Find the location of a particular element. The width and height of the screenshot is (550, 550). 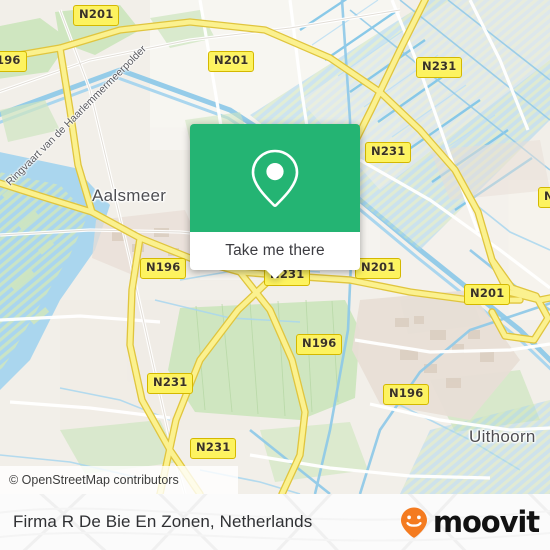

moovit-wordmark: moovit is located at coordinates (486, 521).